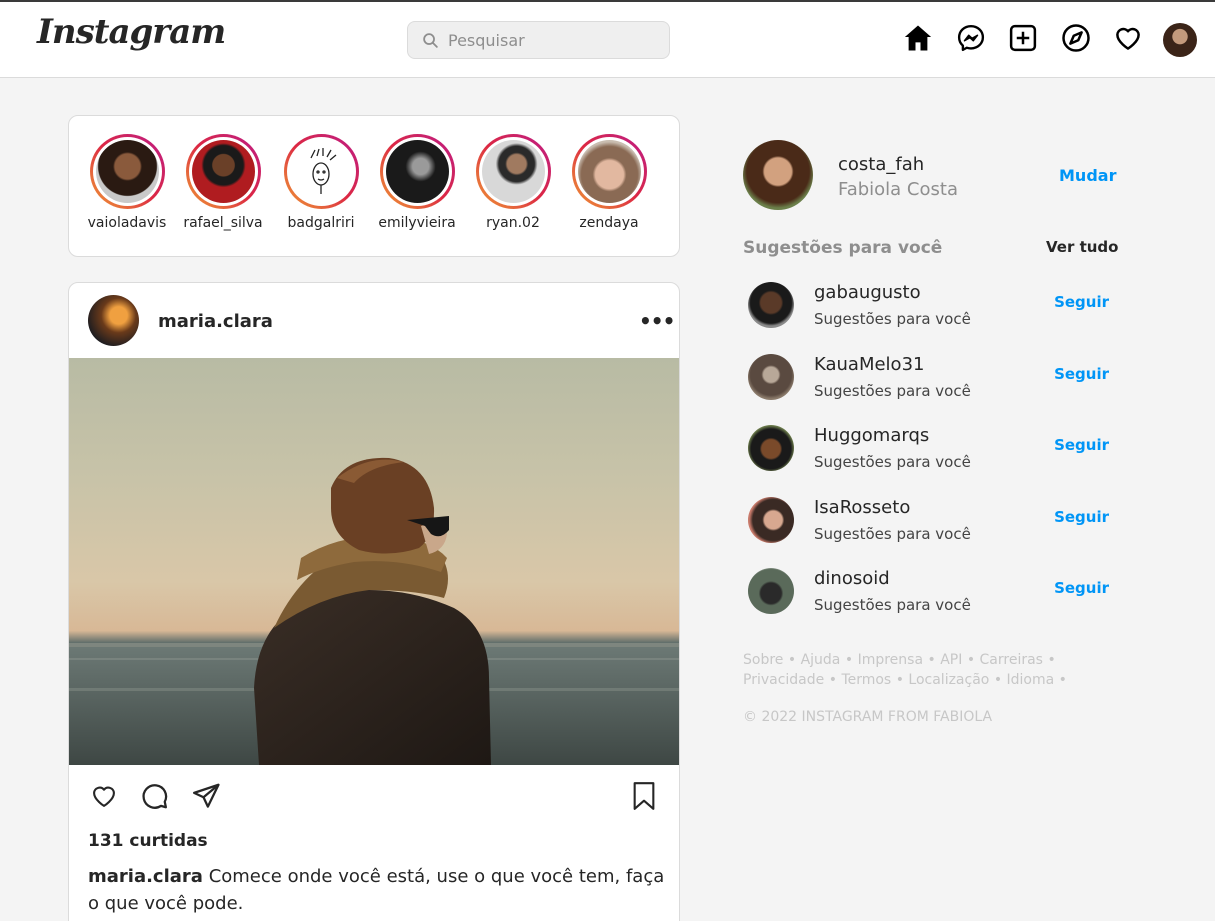  I want to click on current-user-full-name: Fabiola Costa, so click(898, 189).